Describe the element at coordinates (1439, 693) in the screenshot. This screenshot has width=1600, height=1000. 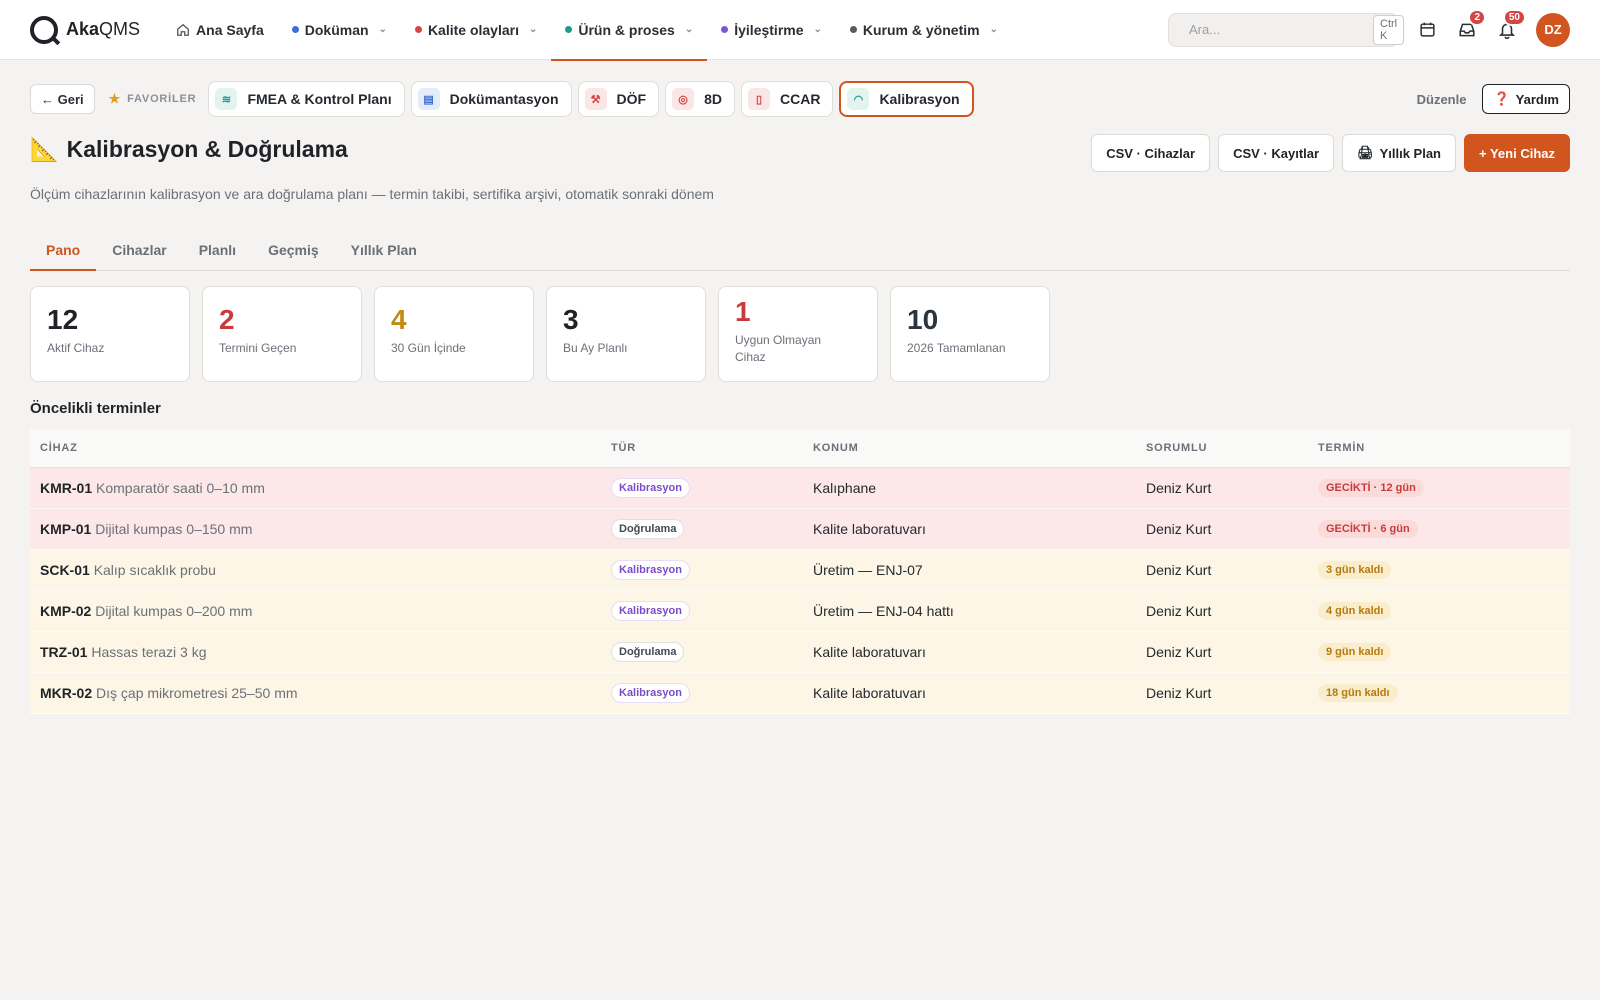
I see `due-cell: 18 gün kaldı` at that location.